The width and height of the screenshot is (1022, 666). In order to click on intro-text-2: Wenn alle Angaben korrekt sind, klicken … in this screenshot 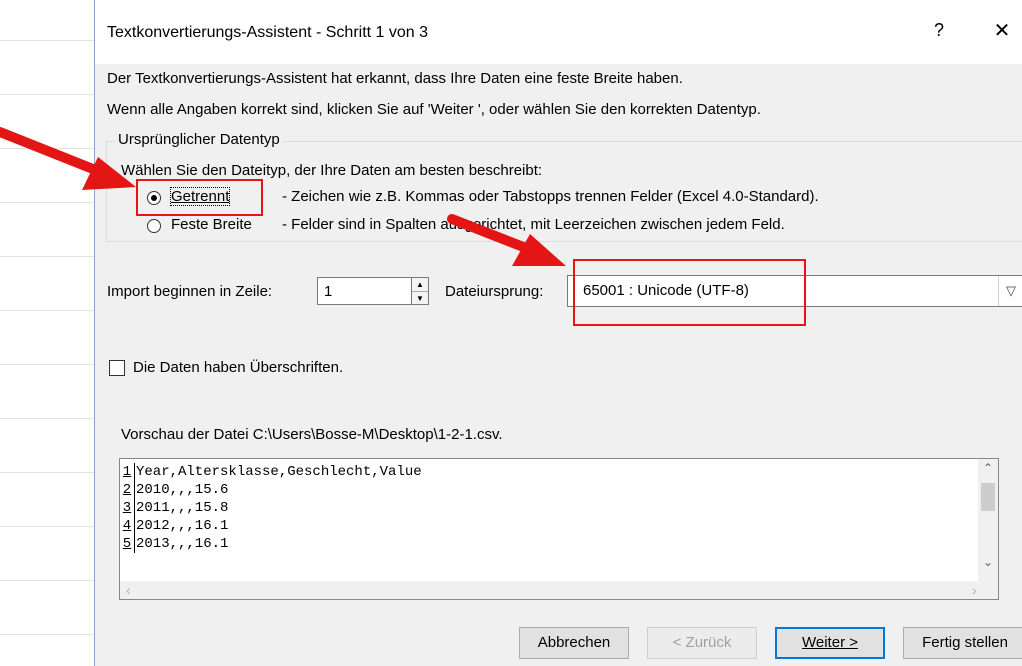, I will do `click(434, 109)`.